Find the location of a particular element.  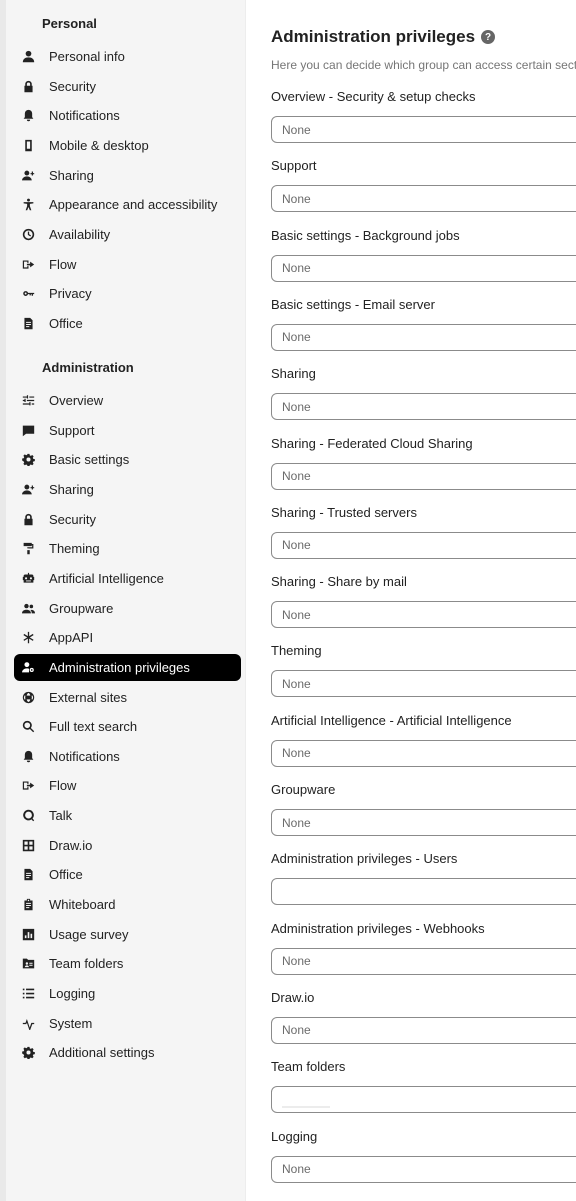

sidebar-item-full-text-search: Full text search is located at coordinates (127, 726).